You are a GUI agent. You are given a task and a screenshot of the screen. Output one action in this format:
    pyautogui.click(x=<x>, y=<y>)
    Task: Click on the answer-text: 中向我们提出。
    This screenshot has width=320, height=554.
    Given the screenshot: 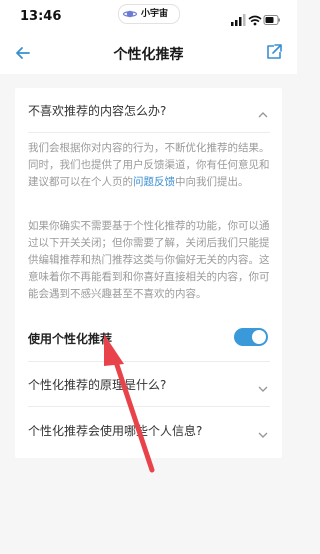 What is the action you would take?
    pyautogui.click(x=212, y=182)
    